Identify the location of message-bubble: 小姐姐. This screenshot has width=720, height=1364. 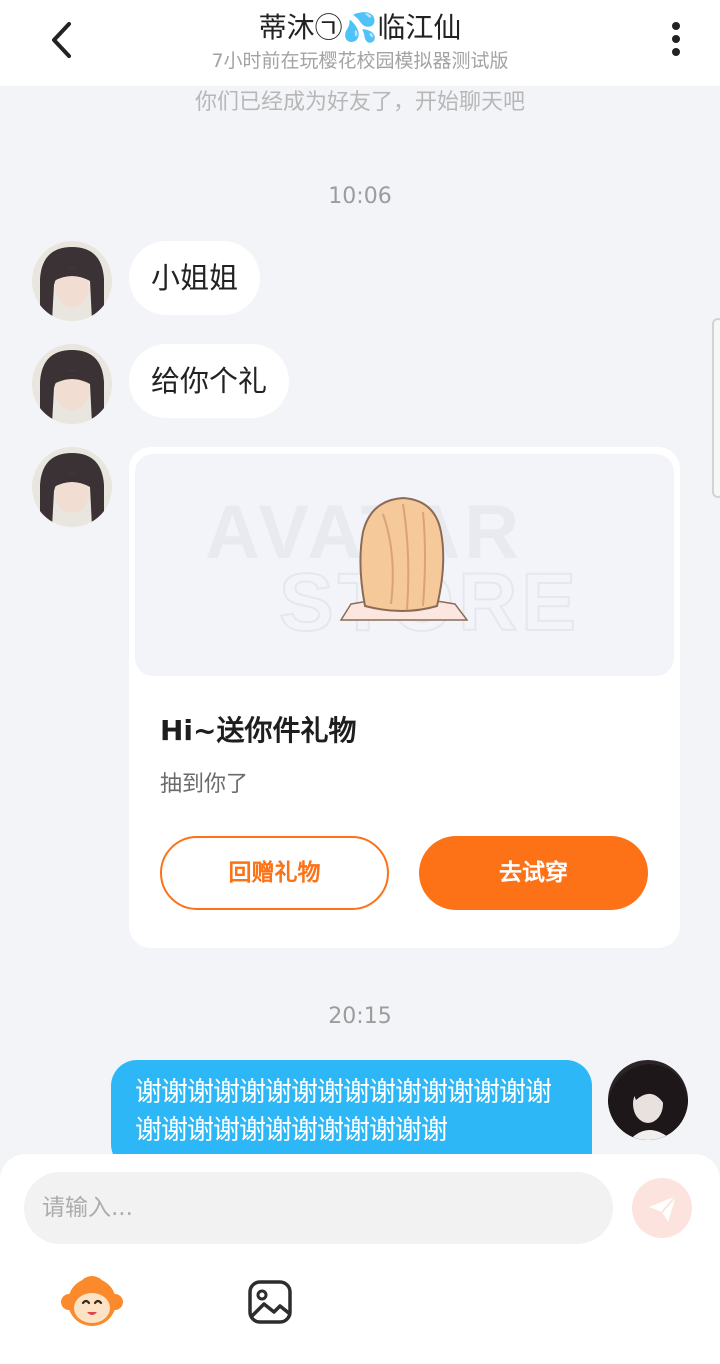
(195, 278).